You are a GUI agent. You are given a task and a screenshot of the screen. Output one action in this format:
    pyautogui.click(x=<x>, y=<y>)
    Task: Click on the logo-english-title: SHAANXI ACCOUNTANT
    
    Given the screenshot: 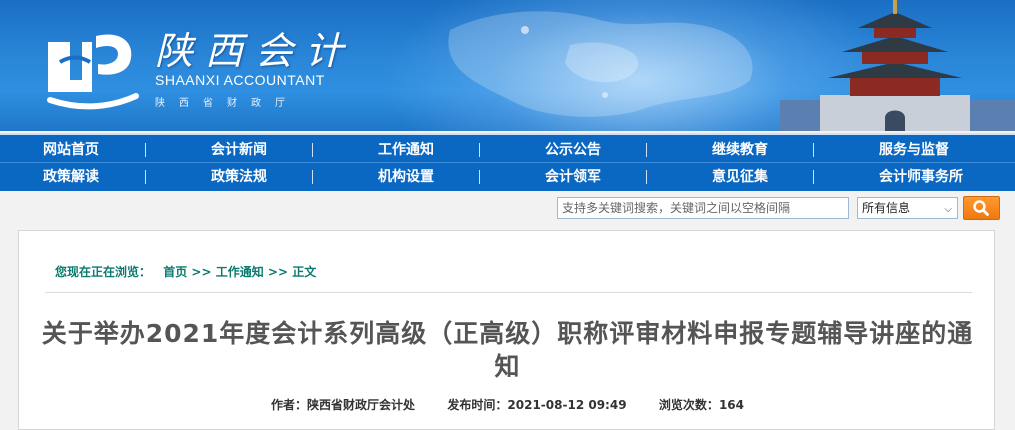 What is the action you would take?
    pyautogui.click(x=240, y=80)
    